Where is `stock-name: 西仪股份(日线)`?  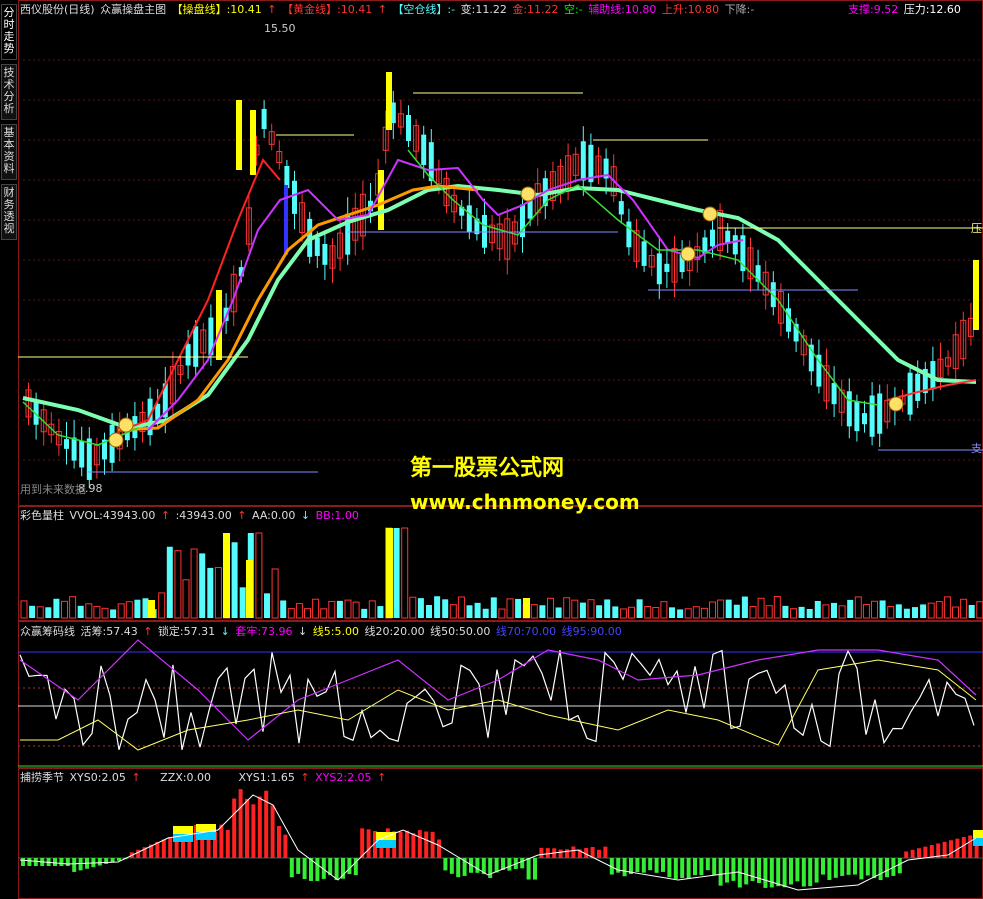 stock-name: 西仪股份(日线) is located at coordinates (57, 9).